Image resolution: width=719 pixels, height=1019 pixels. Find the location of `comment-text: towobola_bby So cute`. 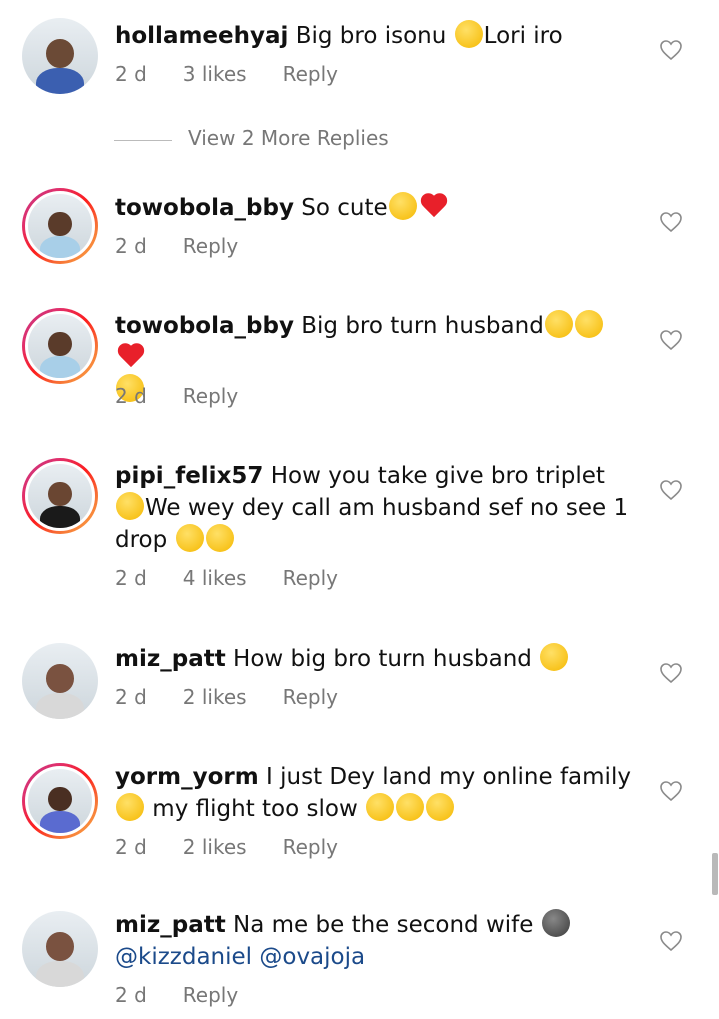

comment-text: towobola_bby So cute is located at coordinates (375, 208).